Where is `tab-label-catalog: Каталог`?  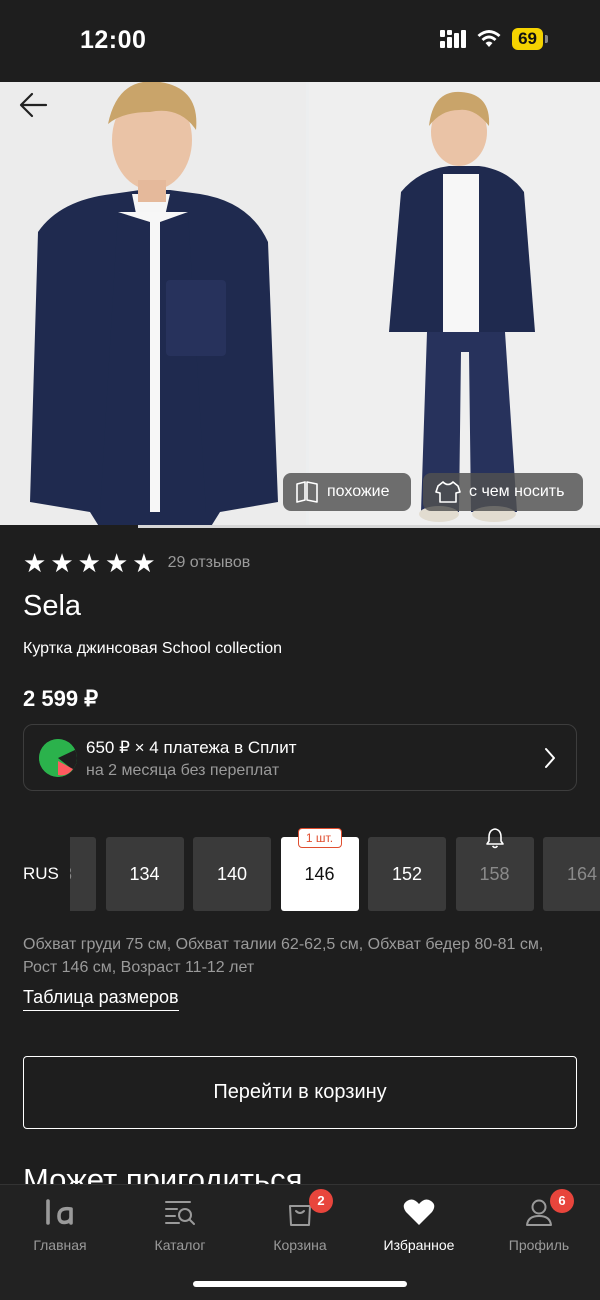 tab-label-catalog: Каталог is located at coordinates (180, 1245).